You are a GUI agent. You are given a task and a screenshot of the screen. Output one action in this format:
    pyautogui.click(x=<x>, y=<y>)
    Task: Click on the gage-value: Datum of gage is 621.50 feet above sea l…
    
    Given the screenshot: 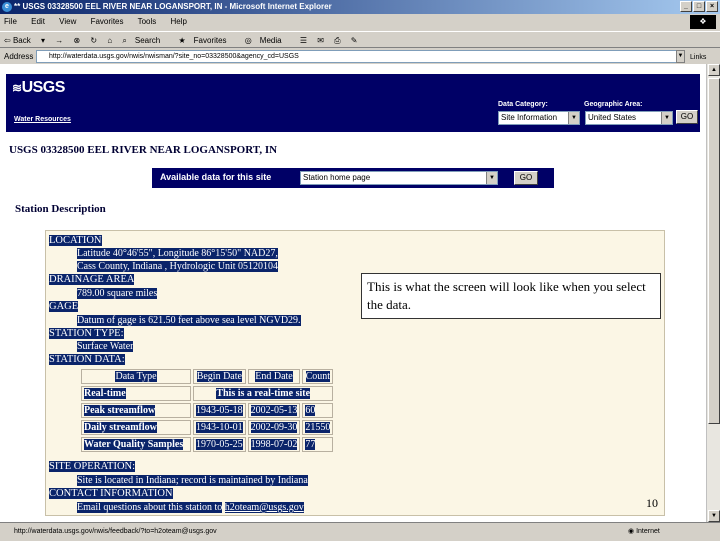 What is the action you would take?
    pyautogui.click(x=189, y=320)
    